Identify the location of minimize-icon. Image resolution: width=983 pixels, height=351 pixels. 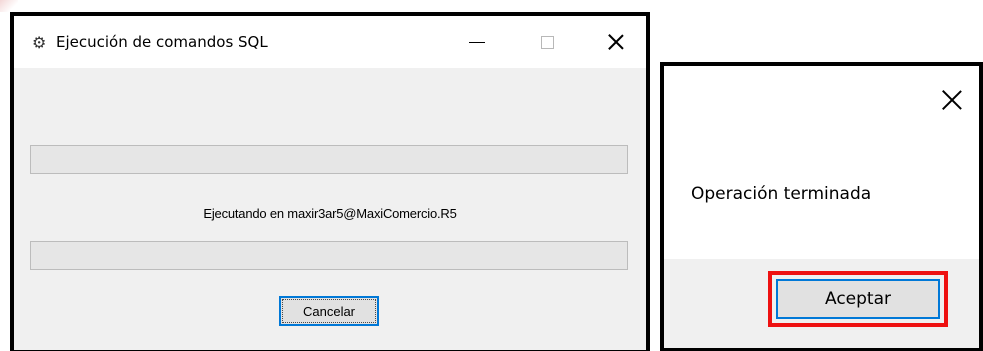
(477, 42).